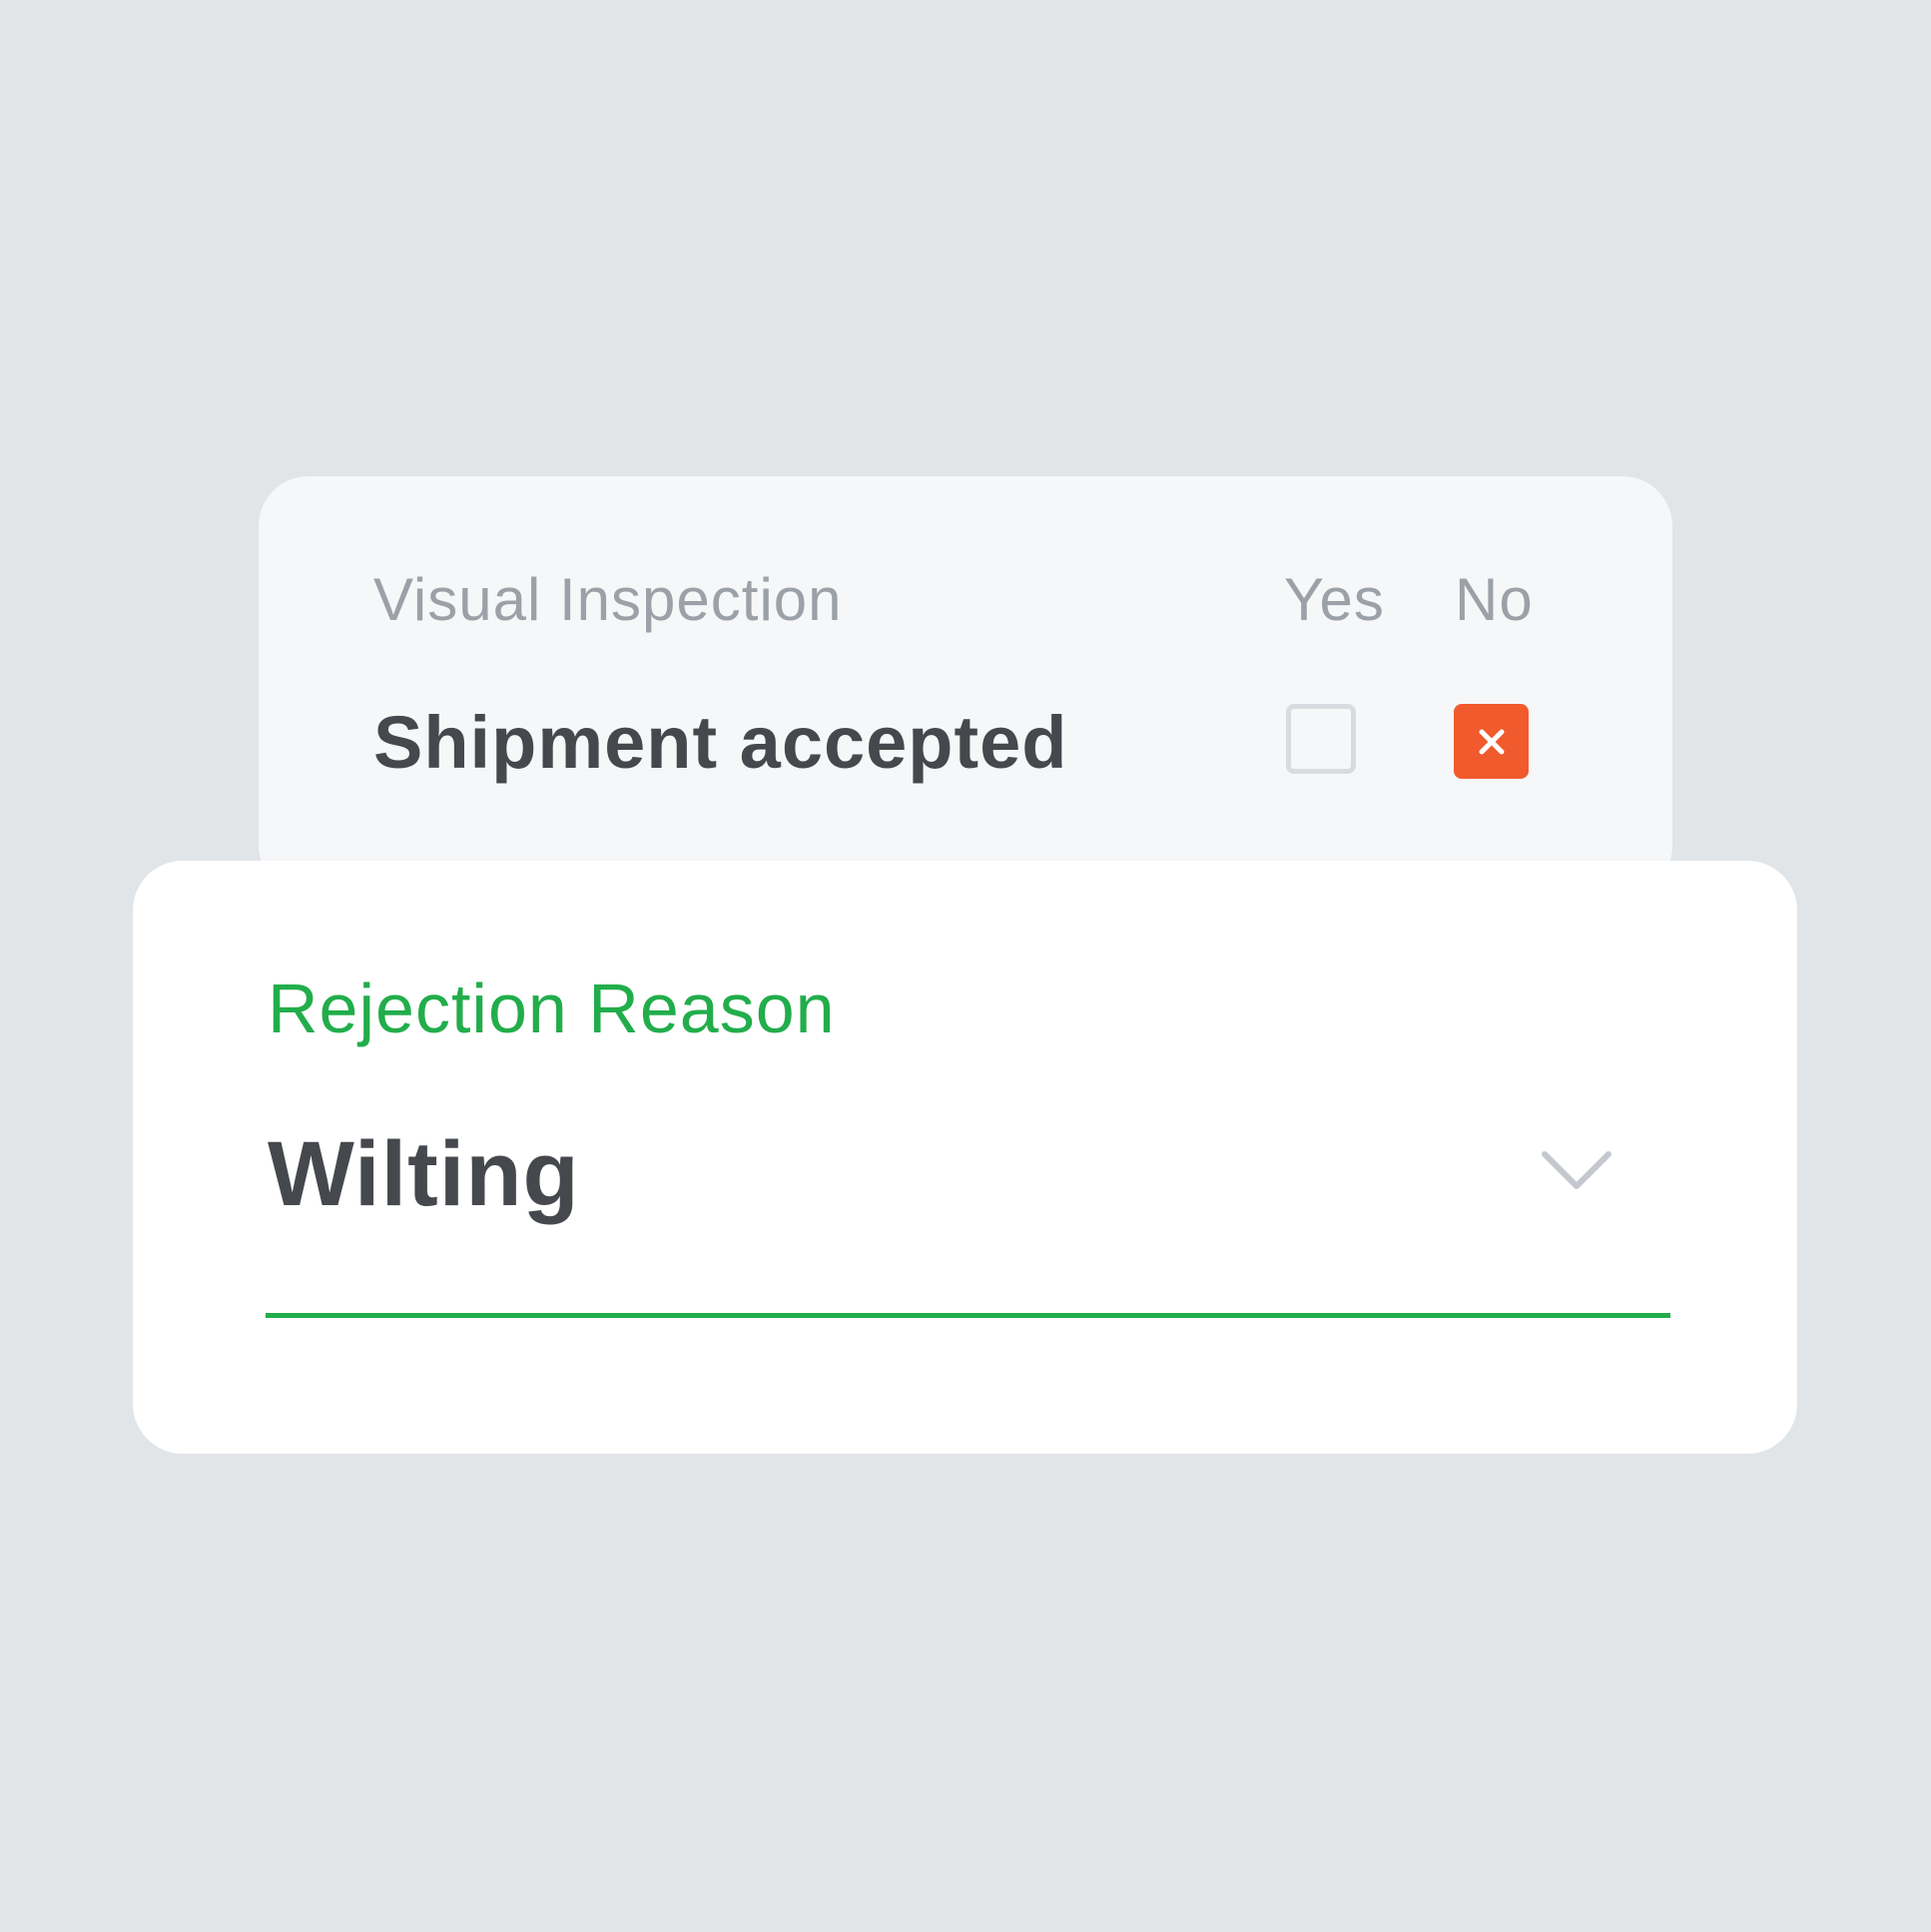  I want to click on inspection-item-label: Shipment accepted, so click(720, 742).